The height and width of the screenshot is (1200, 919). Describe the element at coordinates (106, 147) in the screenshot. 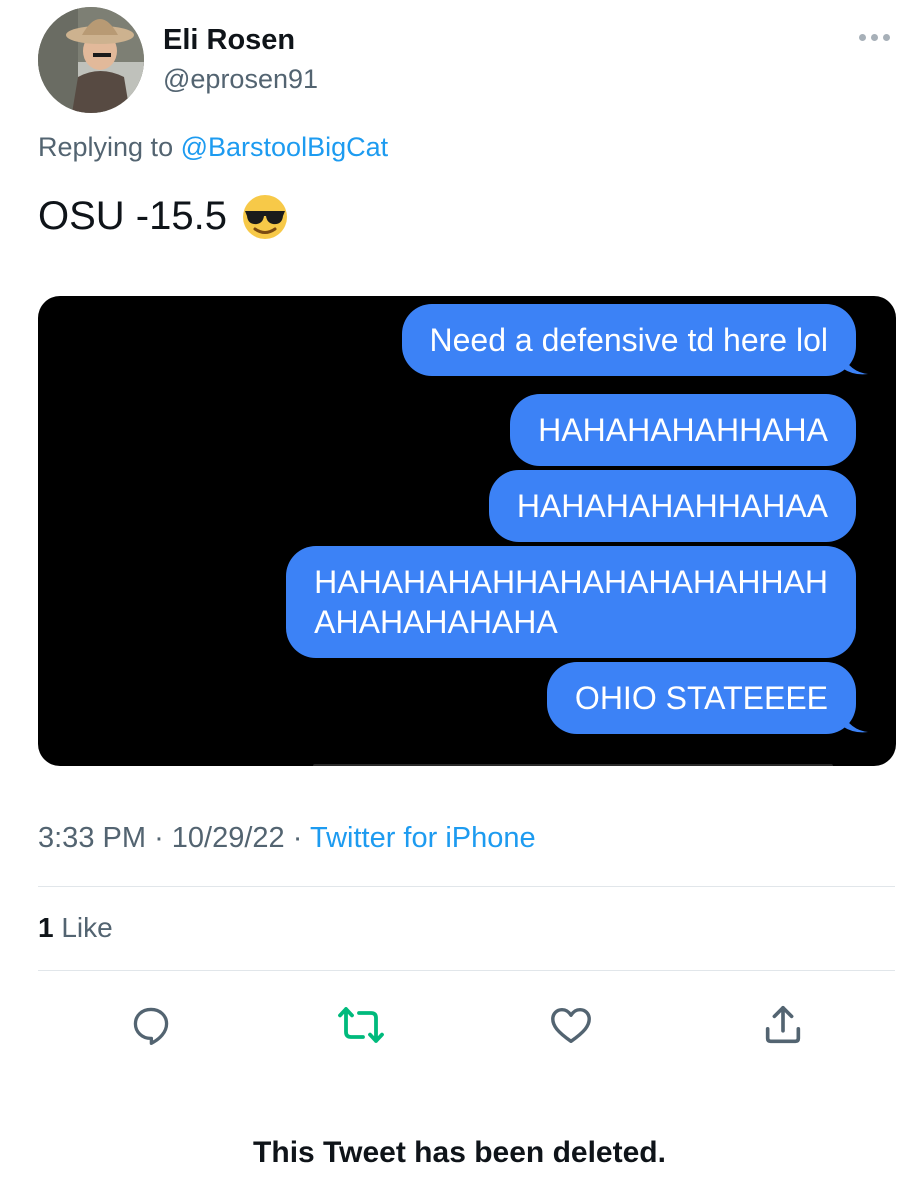

I see `replying-to-label: Replying to` at that location.